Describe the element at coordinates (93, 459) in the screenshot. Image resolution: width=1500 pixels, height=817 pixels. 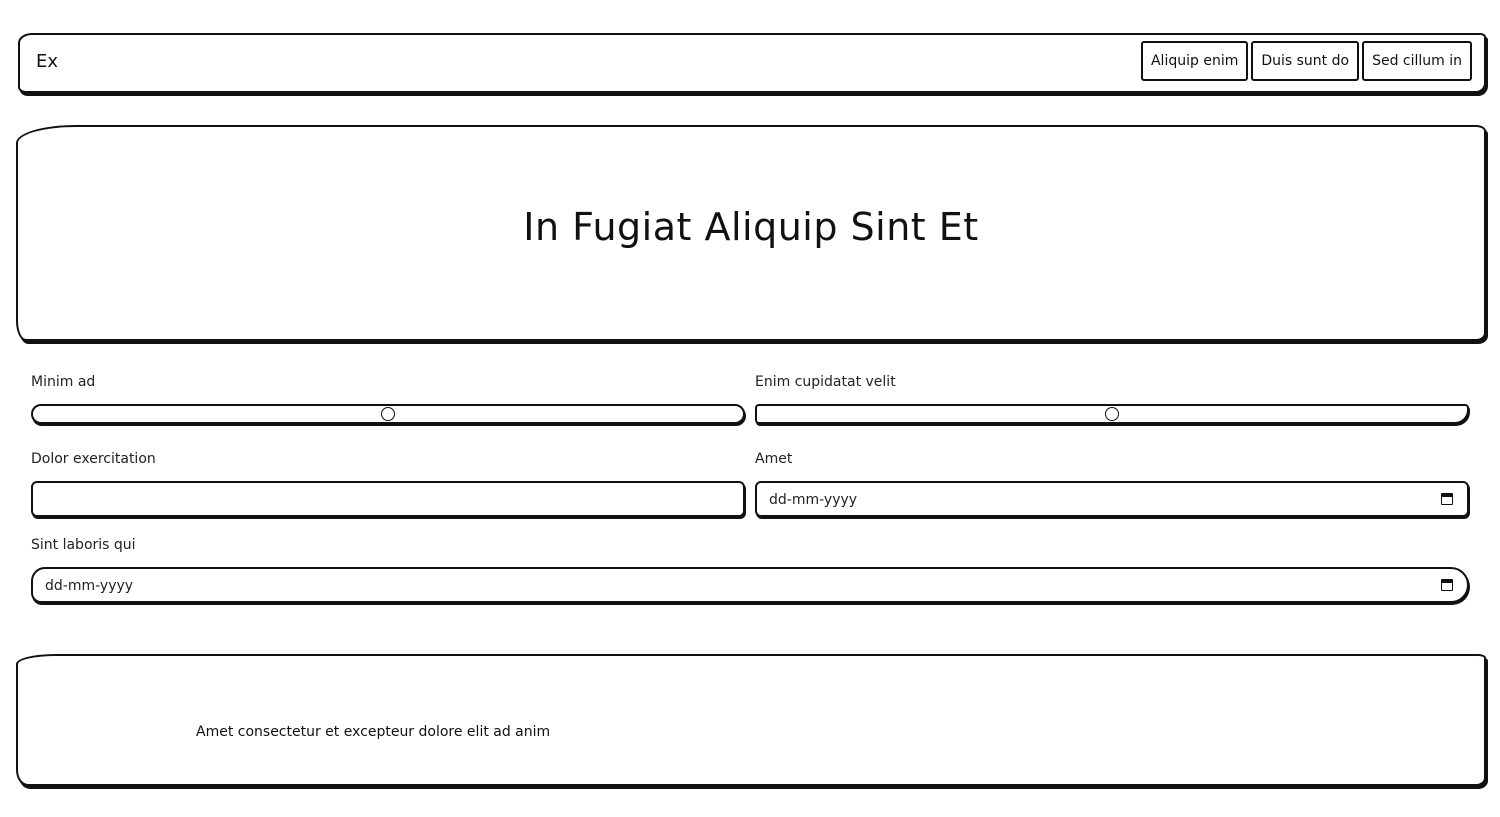
I see `text1-label: Dolor exercitation` at that location.